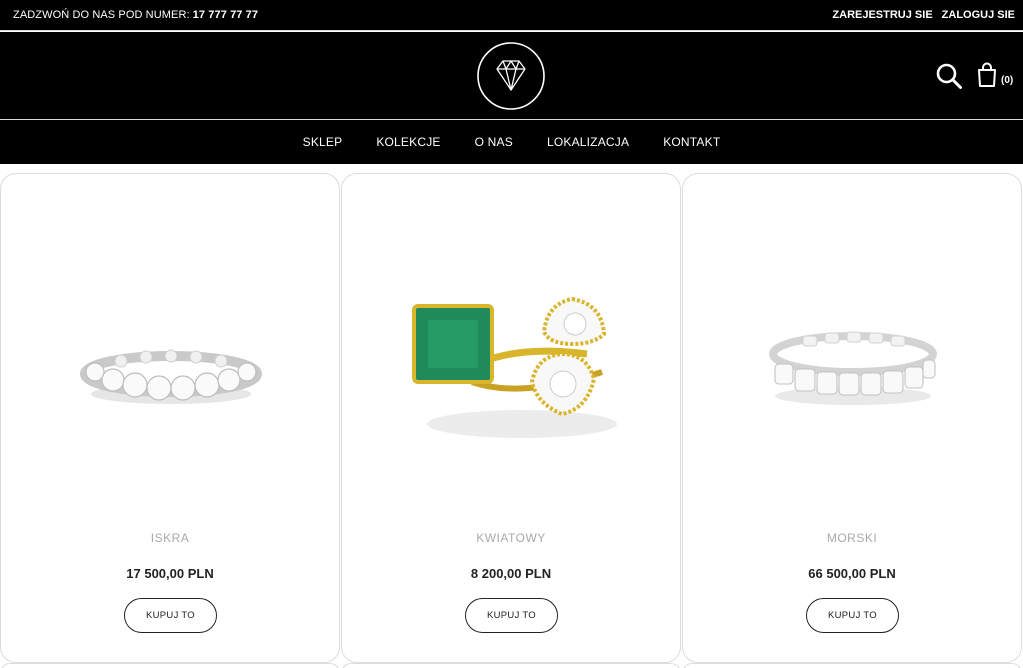 Image resolution: width=1023 pixels, height=668 pixels. What do you see at coordinates (852, 573) in the screenshot?
I see `product-price: 66 500,00 PLN` at bounding box center [852, 573].